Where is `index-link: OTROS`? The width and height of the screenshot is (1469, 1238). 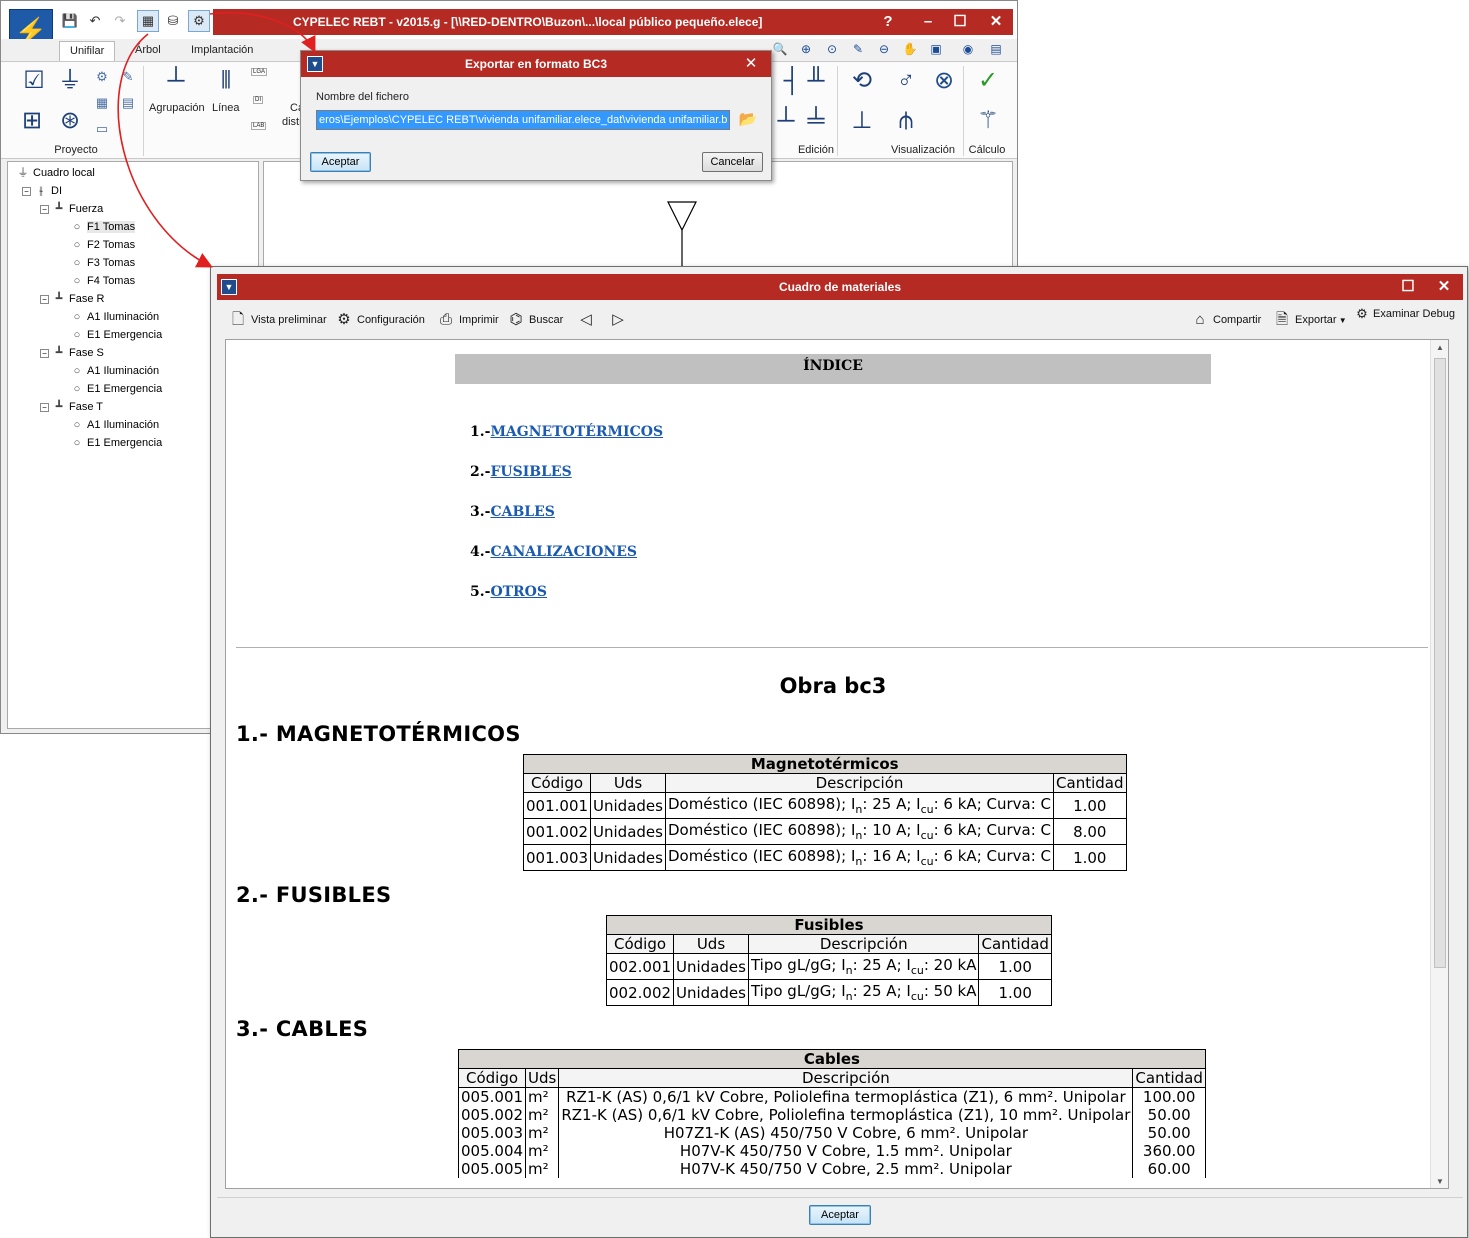 index-link: OTROS is located at coordinates (518, 592).